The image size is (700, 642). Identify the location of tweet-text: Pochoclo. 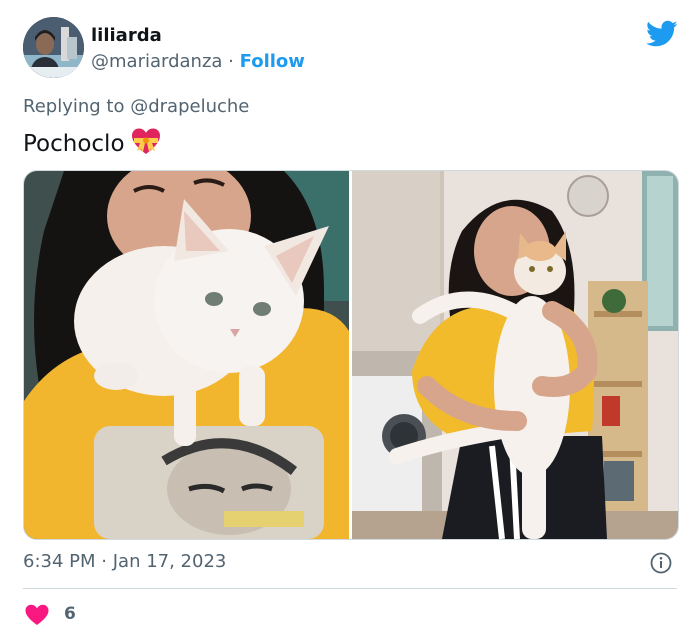
(92, 142).